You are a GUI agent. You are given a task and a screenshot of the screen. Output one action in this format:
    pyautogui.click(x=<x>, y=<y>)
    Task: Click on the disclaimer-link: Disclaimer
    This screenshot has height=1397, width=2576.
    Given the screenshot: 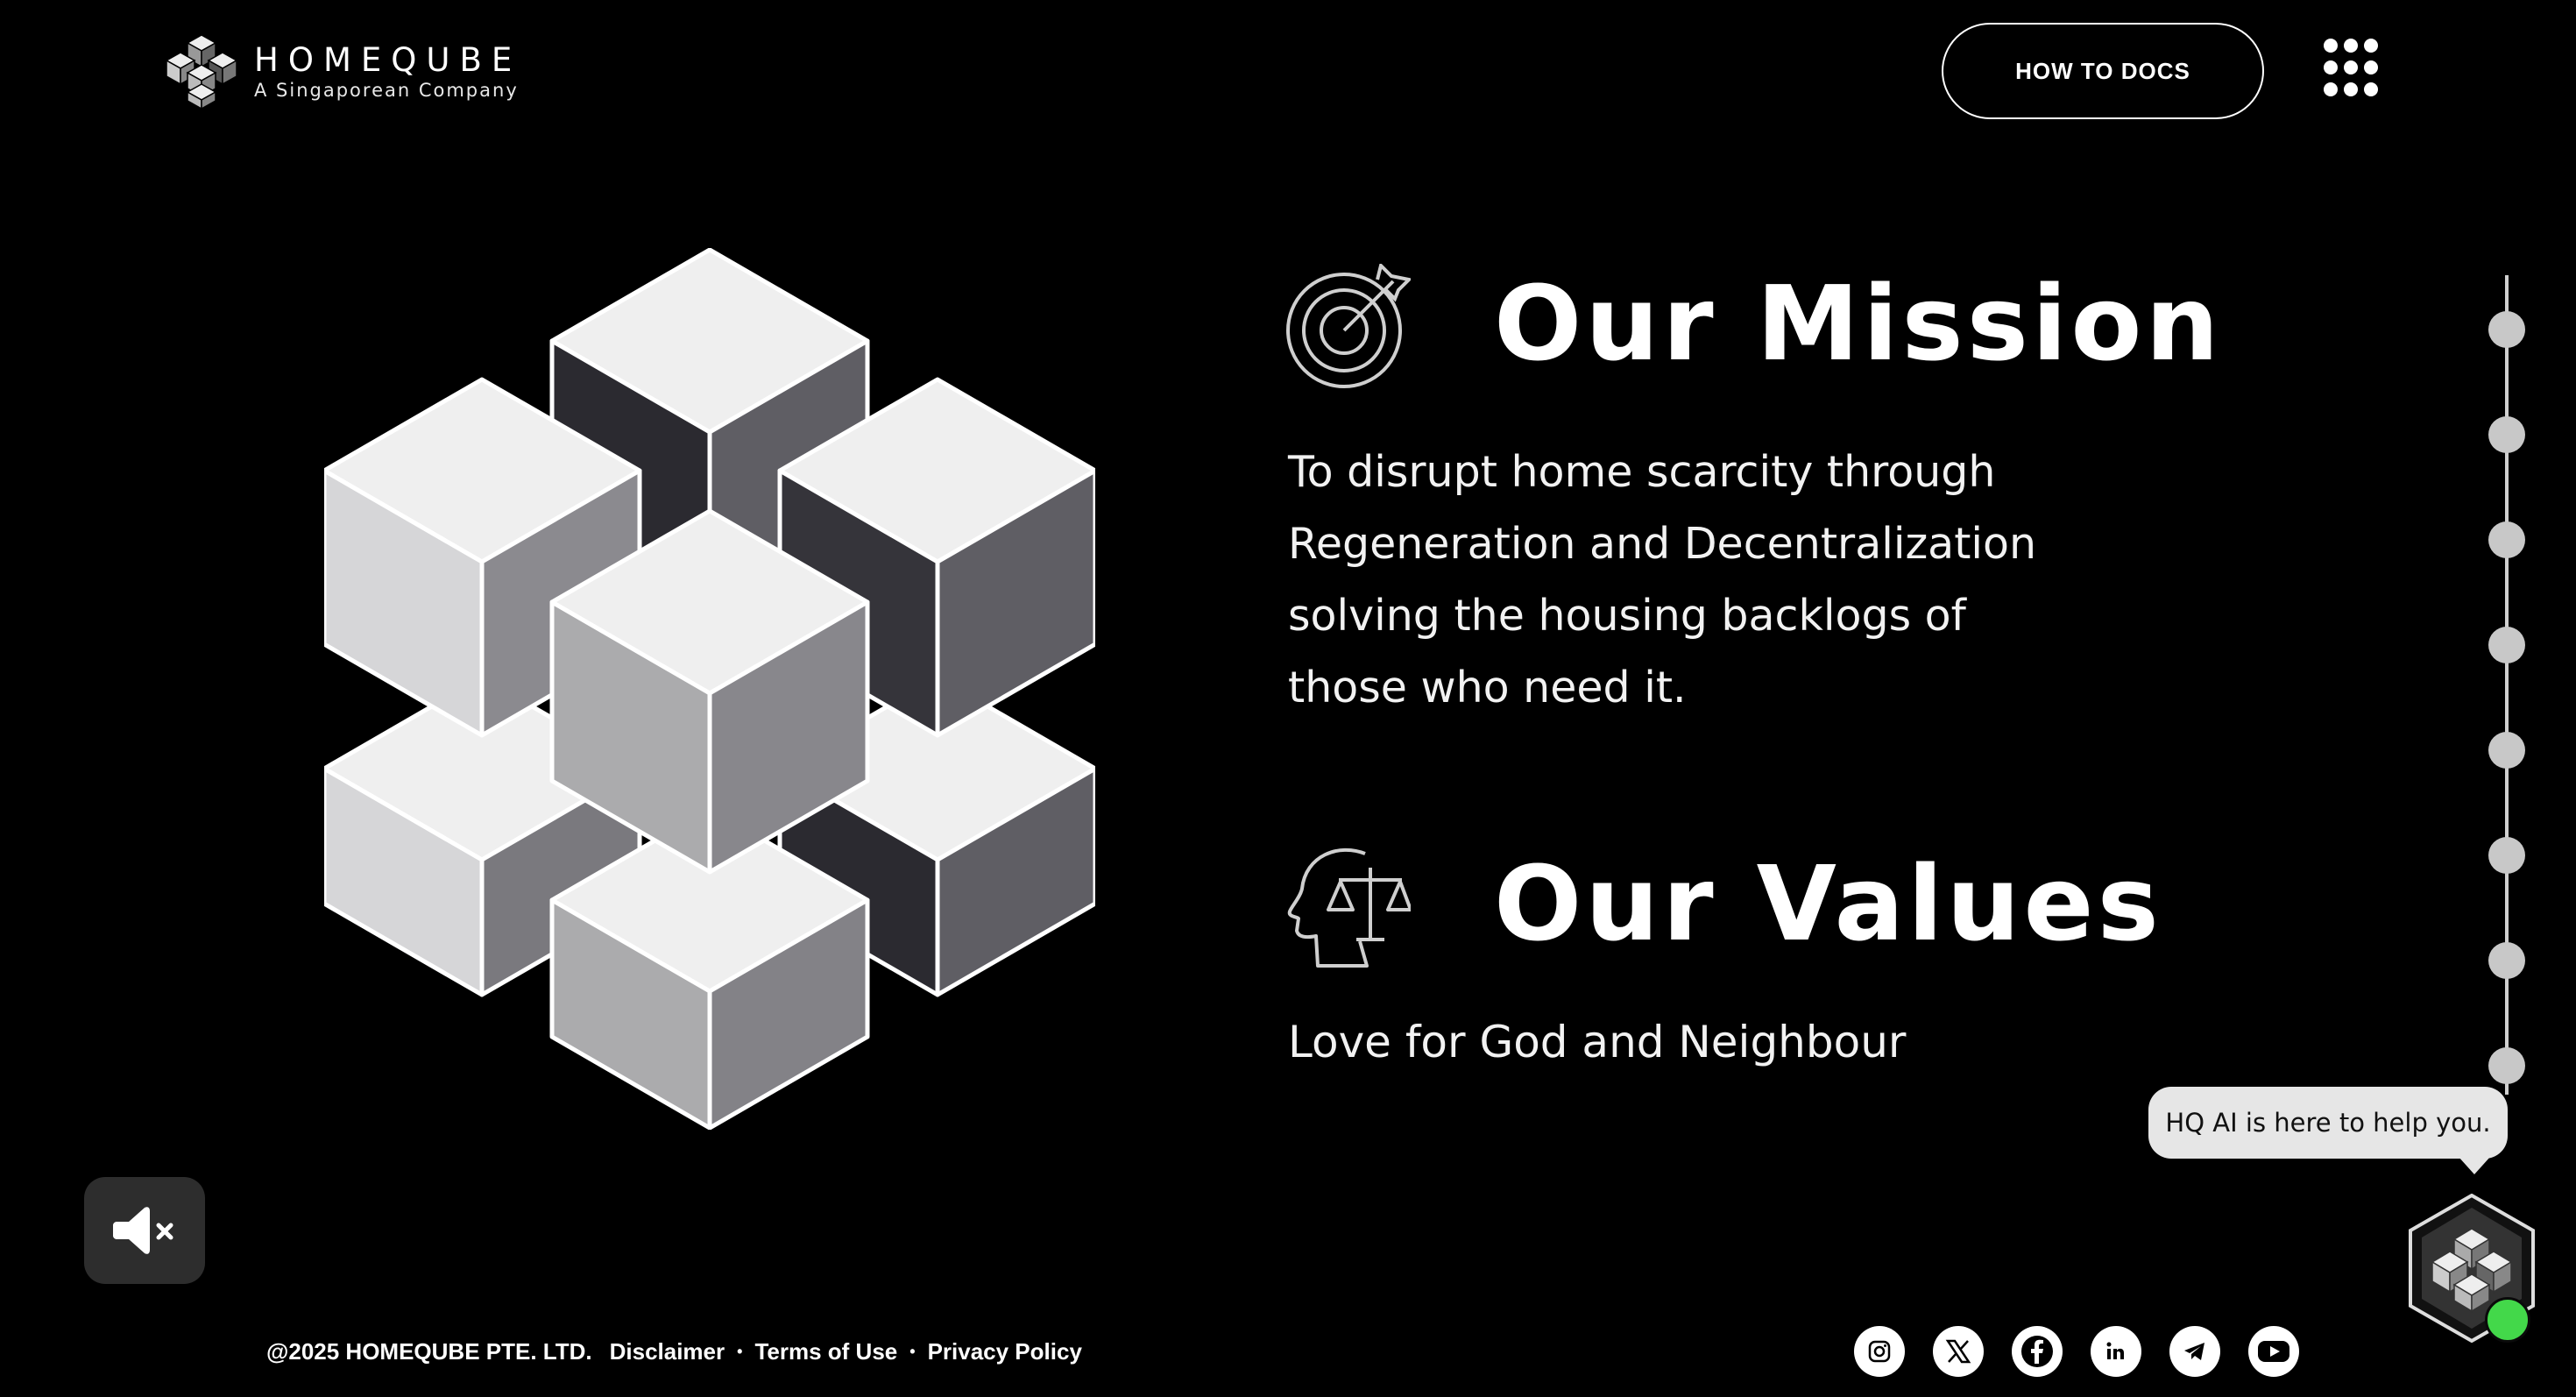 What is the action you would take?
    pyautogui.click(x=667, y=1351)
    